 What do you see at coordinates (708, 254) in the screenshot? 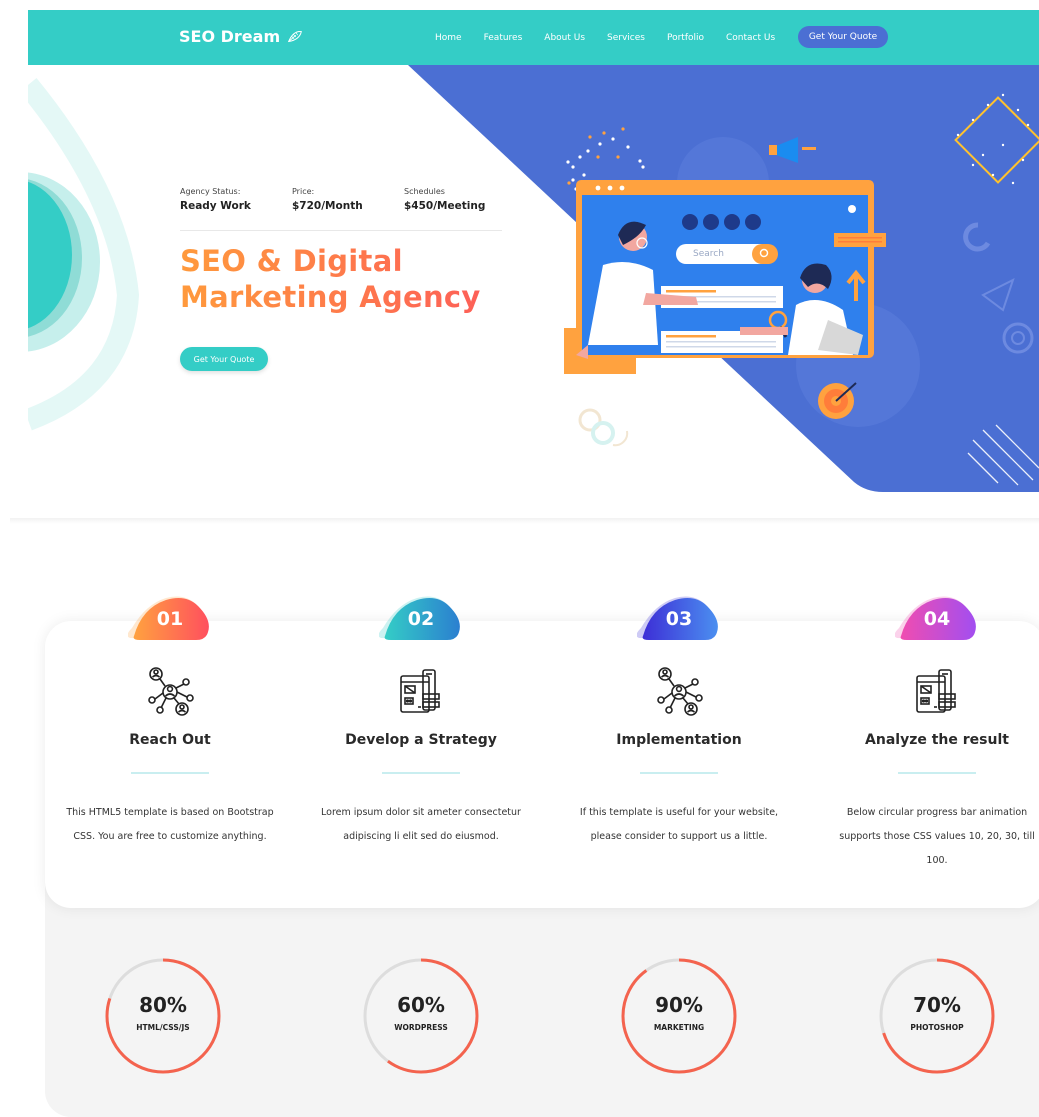
I see `hero-search-placeholder: Search` at bounding box center [708, 254].